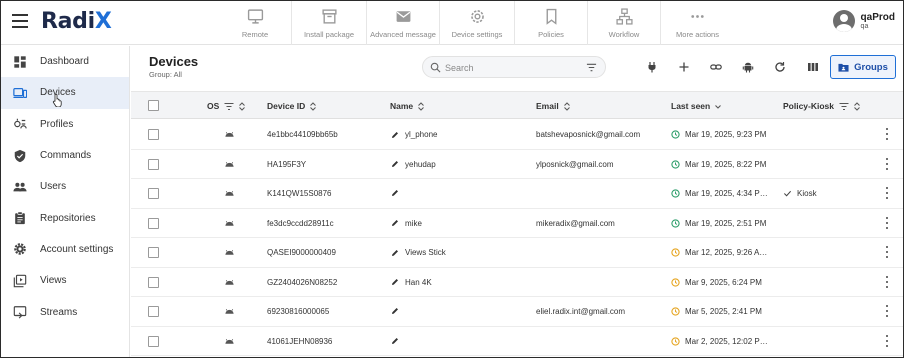 The height and width of the screenshot is (358, 904). Describe the element at coordinates (553, 106) in the screenshot. I see `column-header-email: Email` at that location.